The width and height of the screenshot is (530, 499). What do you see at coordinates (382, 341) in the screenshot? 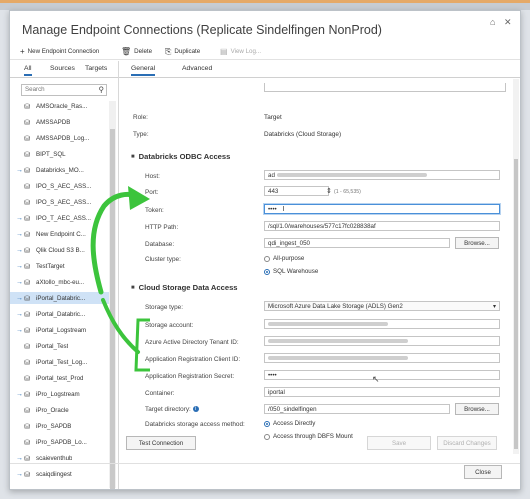
I see `tenant-id-field` at bounding box center [382, 341].